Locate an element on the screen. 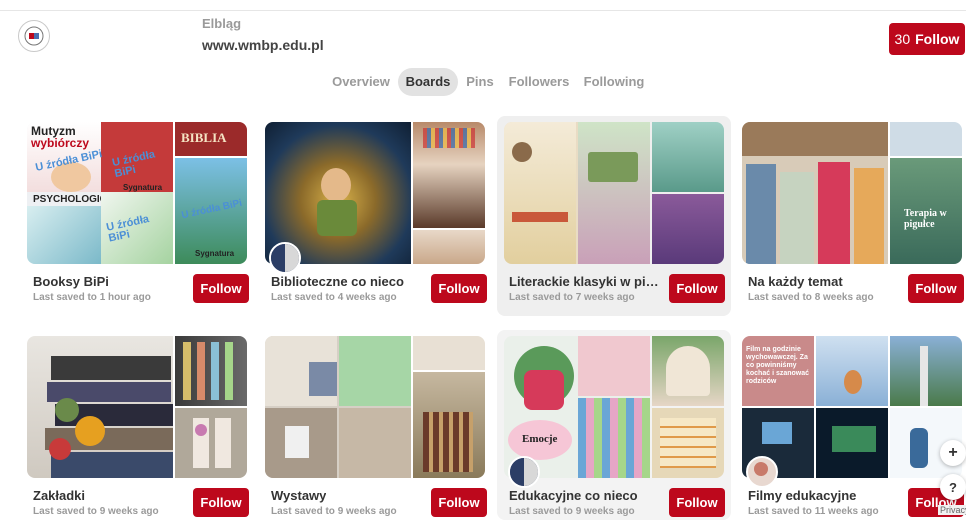  tab-overview: Overview is located at coordinates (361, 82).